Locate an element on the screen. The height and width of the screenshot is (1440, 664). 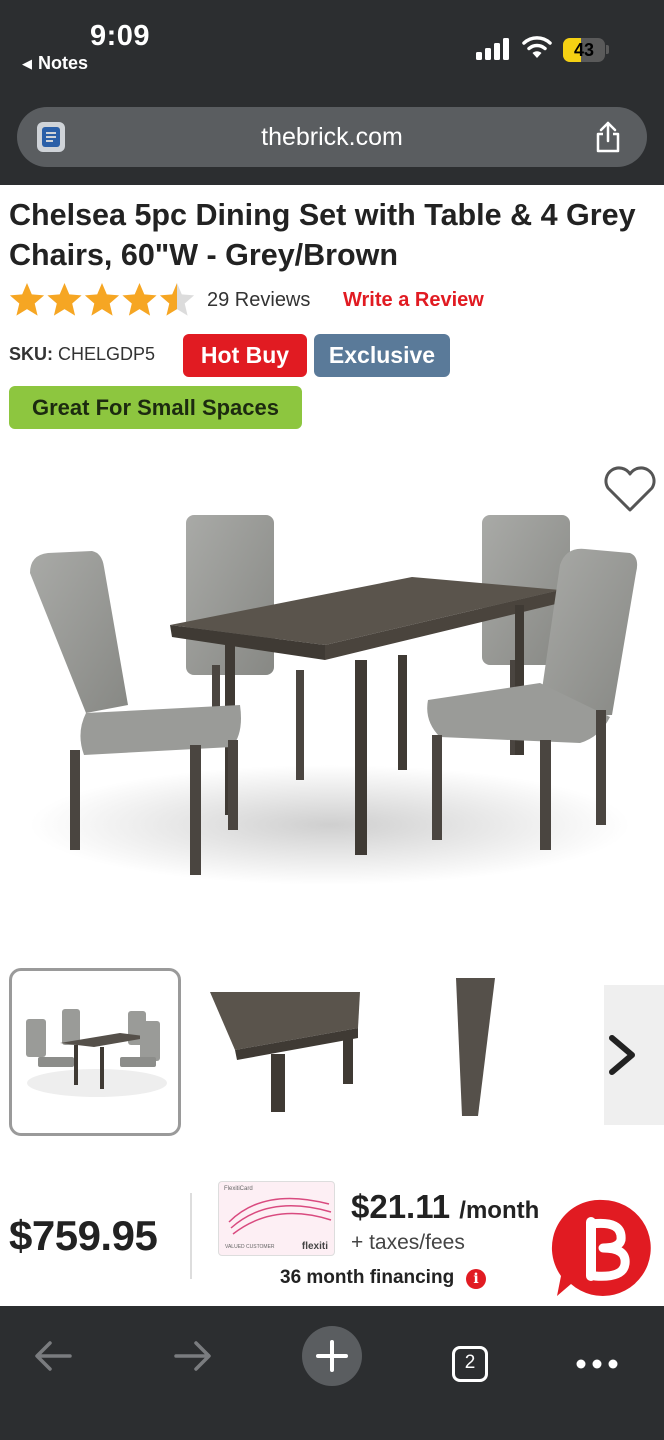
per-month-label: /month is located at coordinates (499, 1210).